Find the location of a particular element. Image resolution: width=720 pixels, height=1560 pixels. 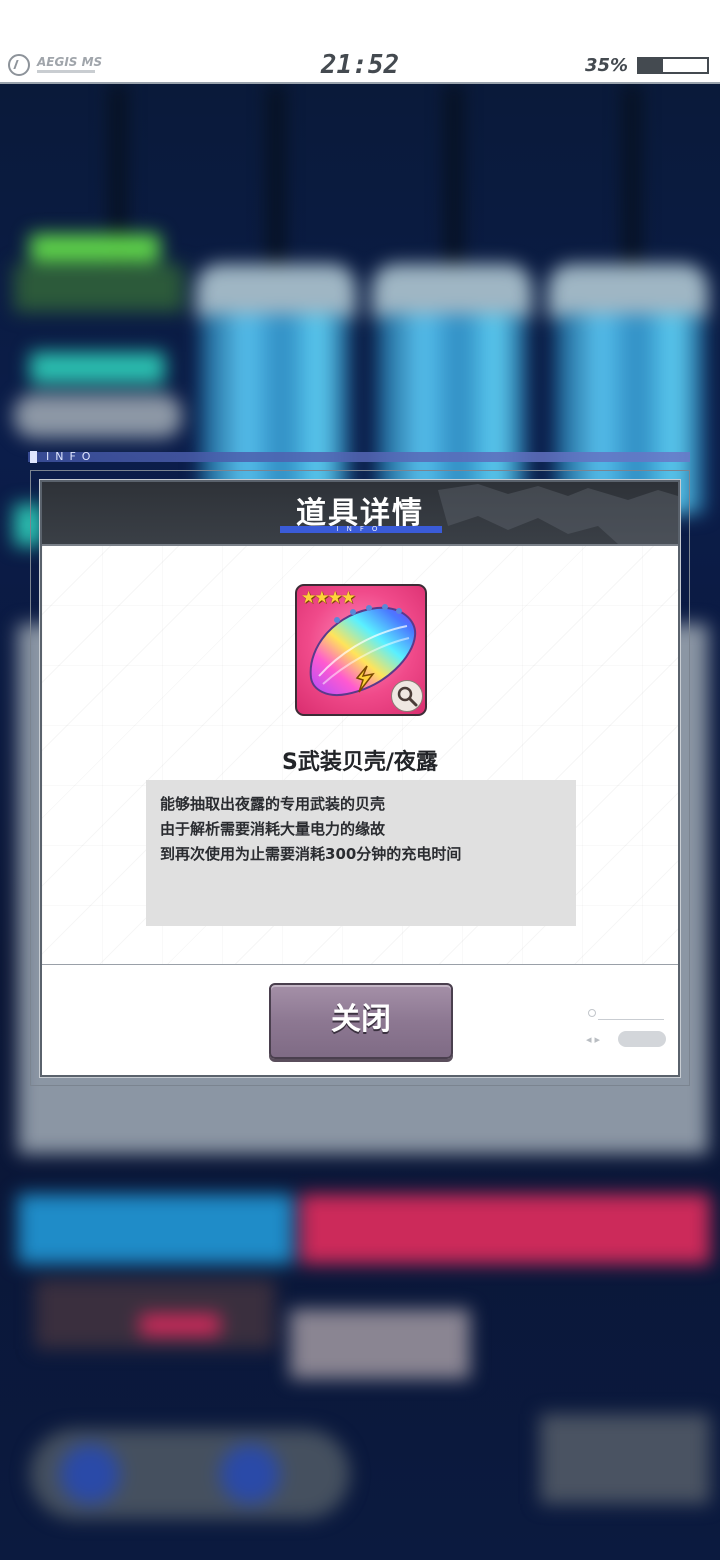

close-button: 关闭 is located at coordinates (361, 1021).